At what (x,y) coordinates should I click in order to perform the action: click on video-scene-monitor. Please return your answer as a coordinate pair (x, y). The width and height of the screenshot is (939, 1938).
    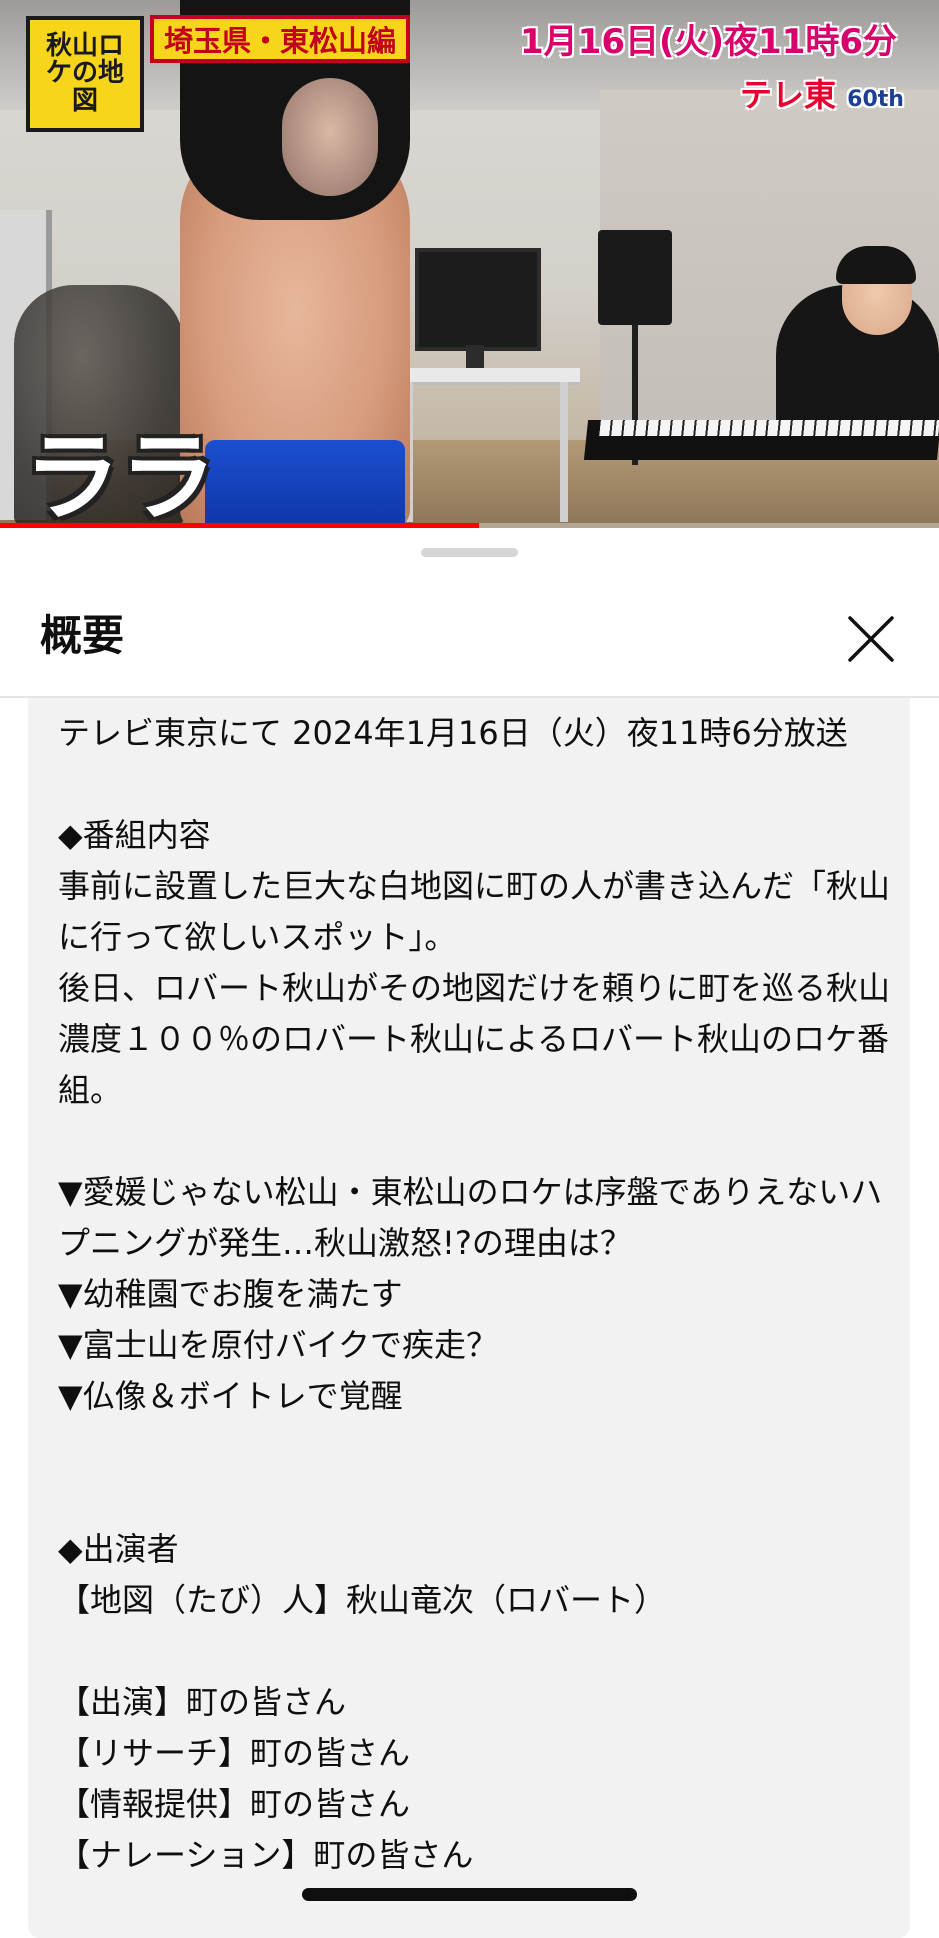
    Looking at the image, I should click on (478, 299).